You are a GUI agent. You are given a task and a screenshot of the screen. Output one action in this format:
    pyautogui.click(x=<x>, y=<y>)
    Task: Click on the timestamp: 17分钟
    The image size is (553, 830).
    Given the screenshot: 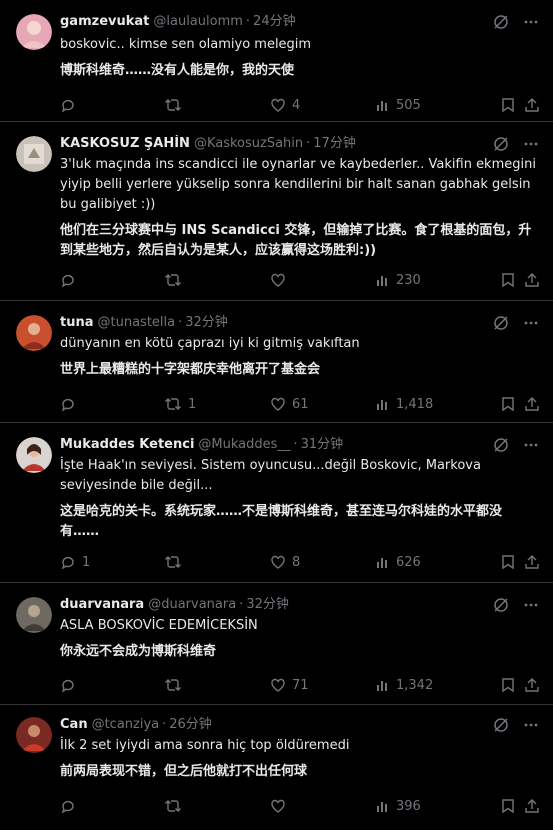 What is the action you would take?
    pyautogui.click(x=334, y=143)
    